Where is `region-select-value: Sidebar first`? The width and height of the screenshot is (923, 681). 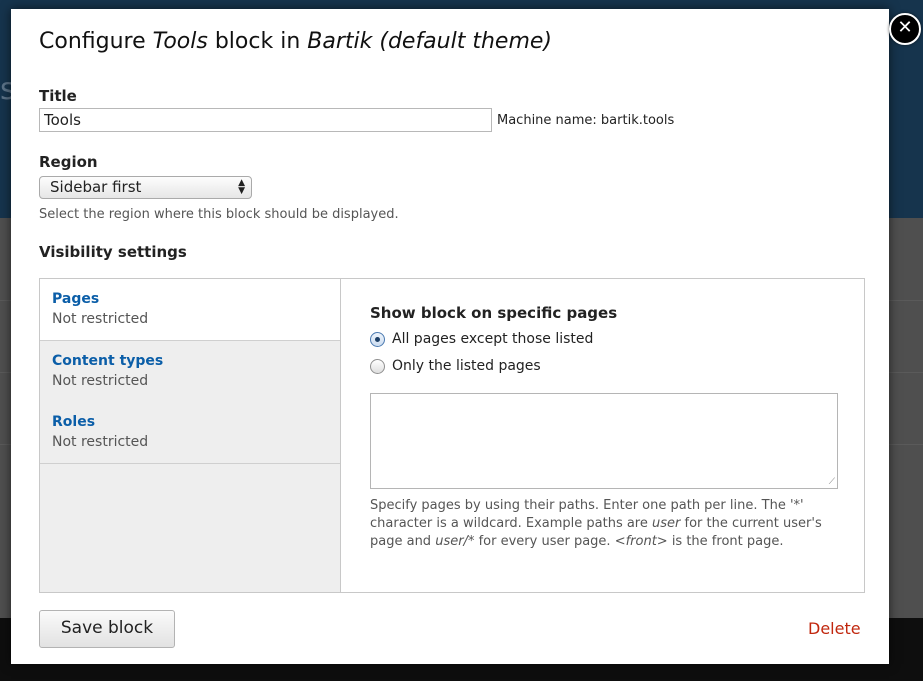 region-select-value: Sidebar first is located at coordinates (96, 187).